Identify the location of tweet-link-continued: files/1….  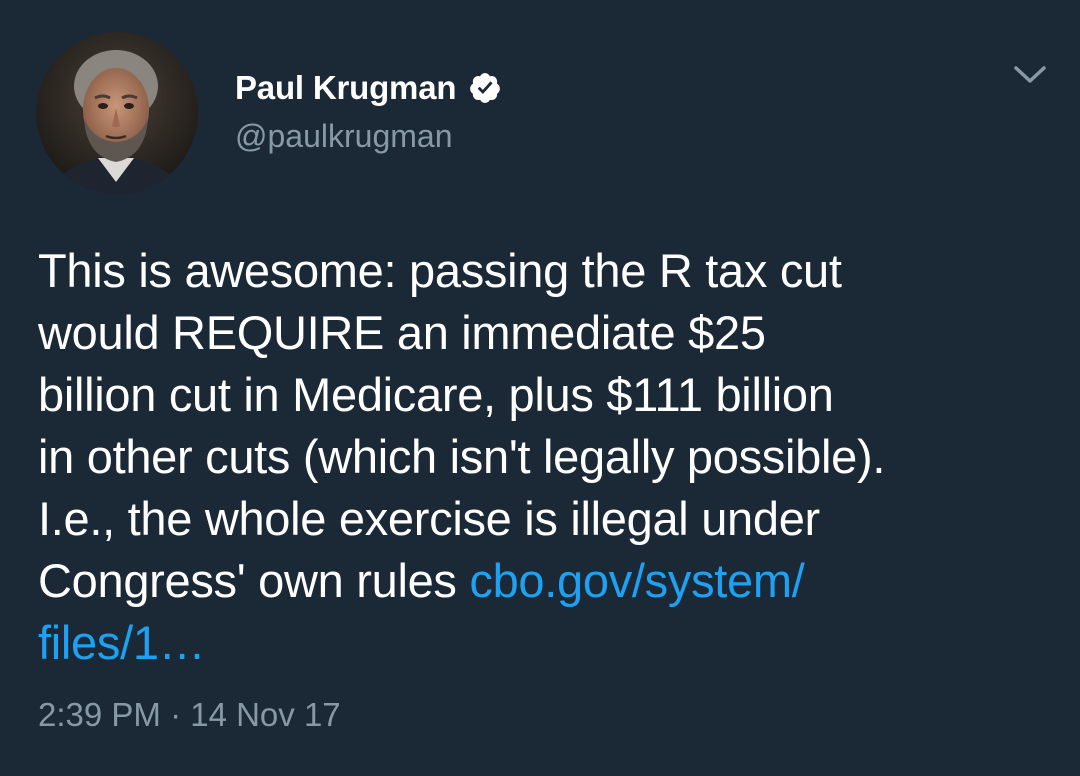
(122, 642).